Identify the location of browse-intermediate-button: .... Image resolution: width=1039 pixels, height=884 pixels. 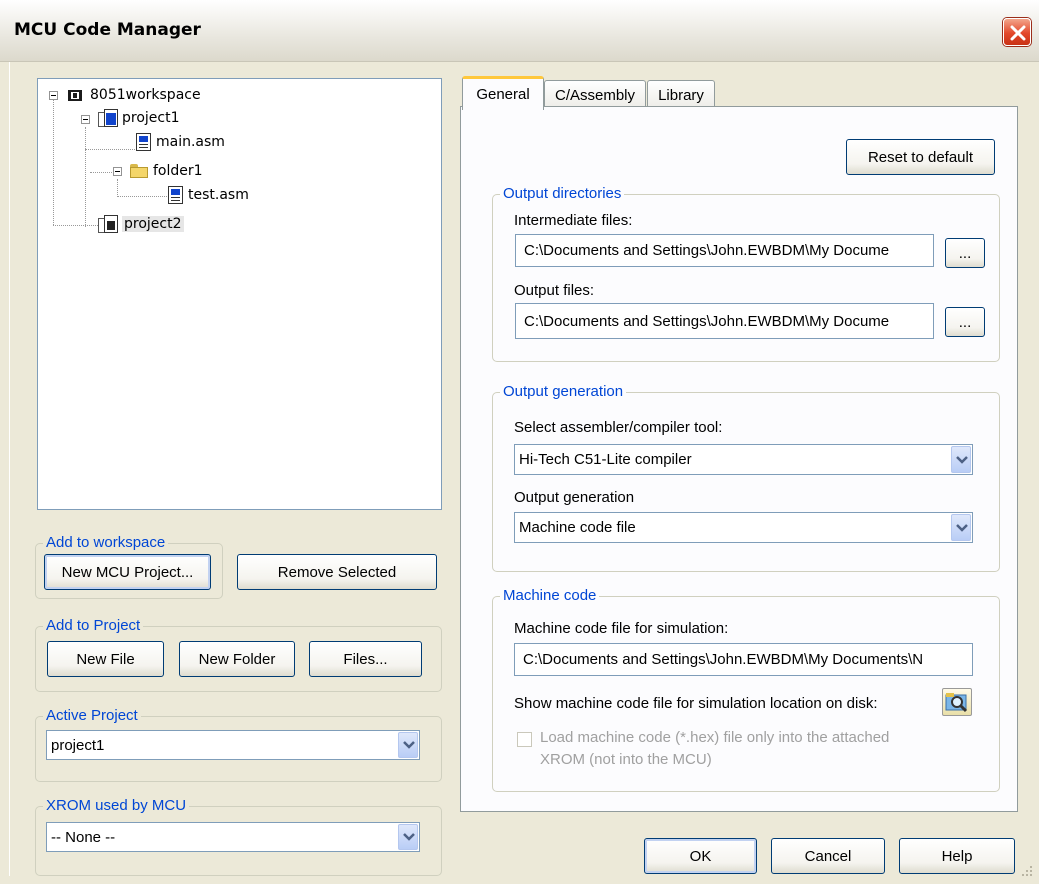
(965, 253).